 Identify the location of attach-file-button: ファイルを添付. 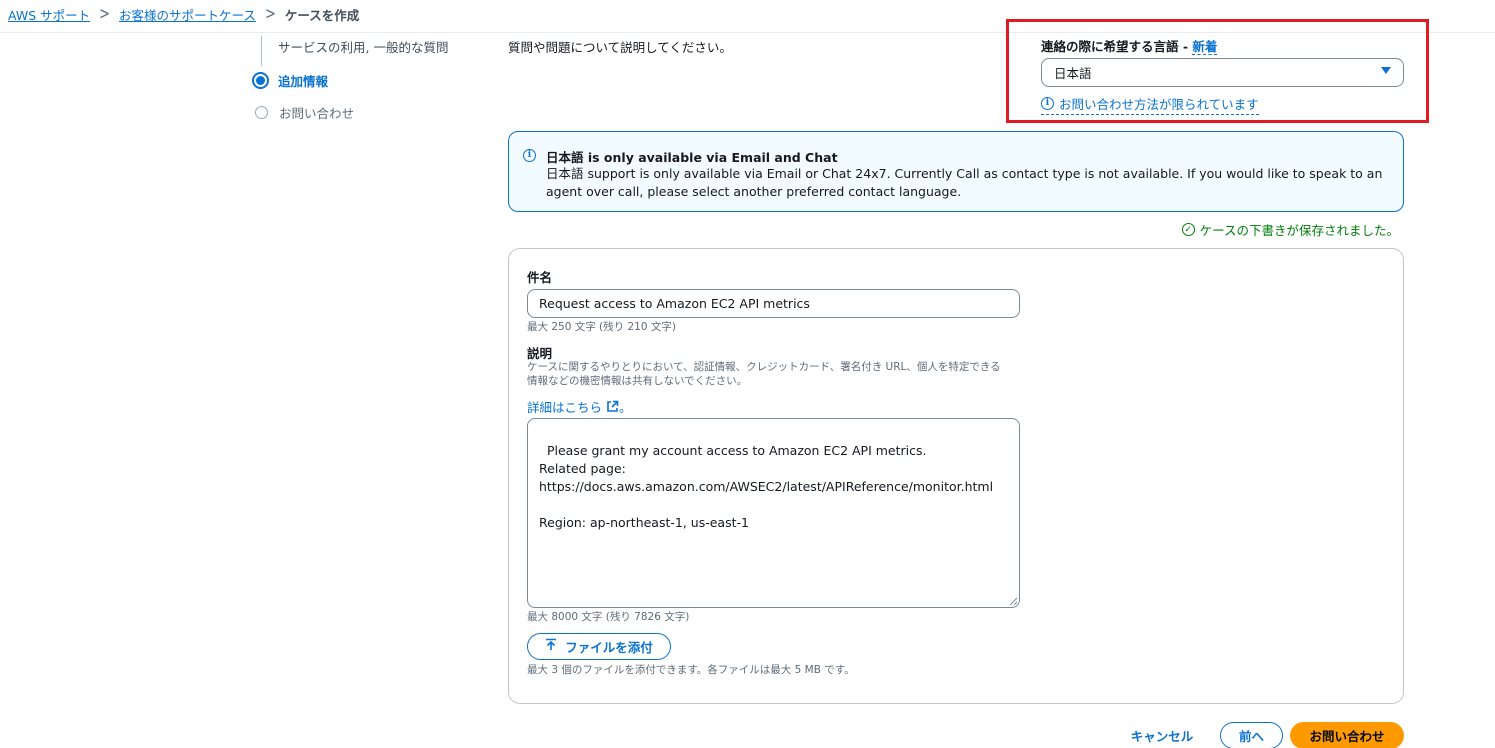
(599, 646).